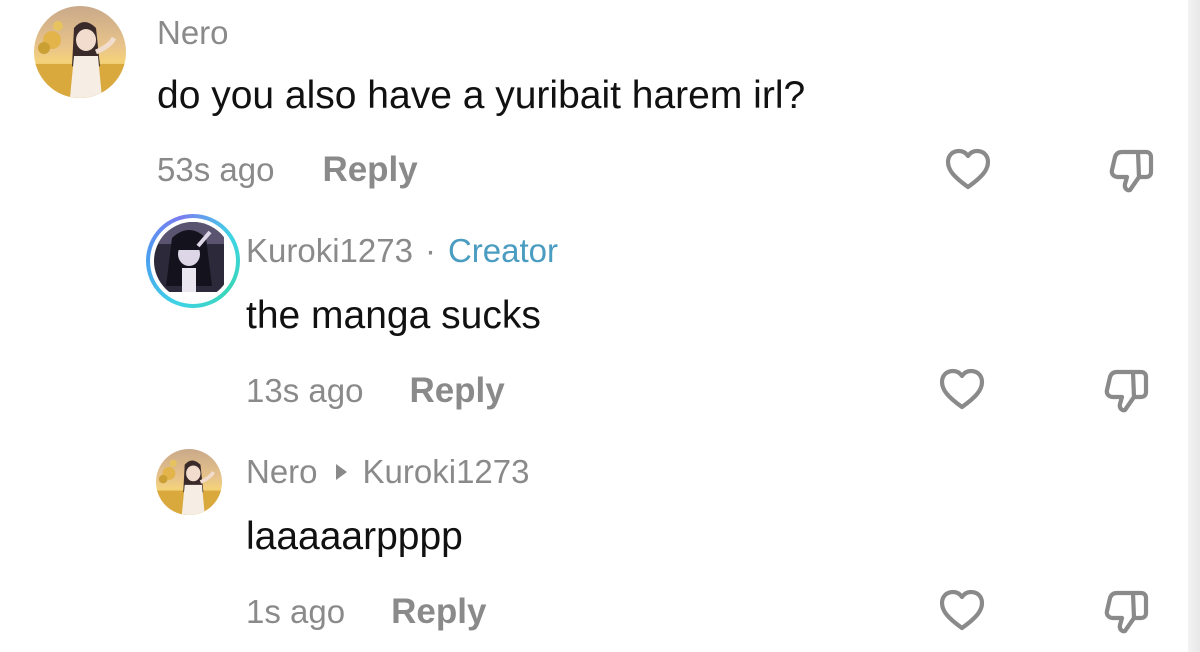 Image resolution: width=1200 pixels, height=652 pixels. Describe the element at coordinates (502, 250) in the screenshot. I see `creator-badge: Creator` at that location.